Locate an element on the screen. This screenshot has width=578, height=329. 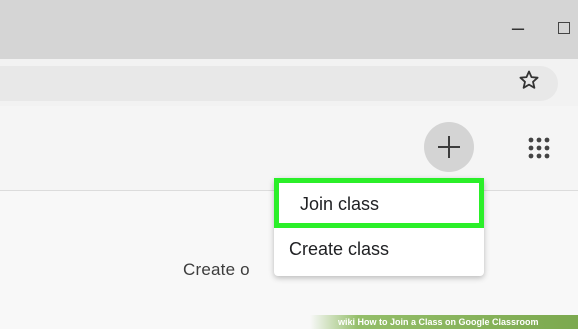
create-class-menu-item: Create class is located at coordinates (379, 254).